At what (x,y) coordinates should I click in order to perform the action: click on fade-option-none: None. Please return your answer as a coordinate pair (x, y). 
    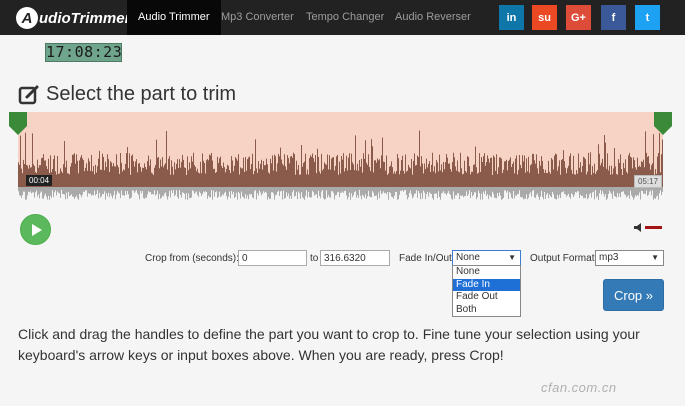
    Looking at the image, I should click on (486, 272).